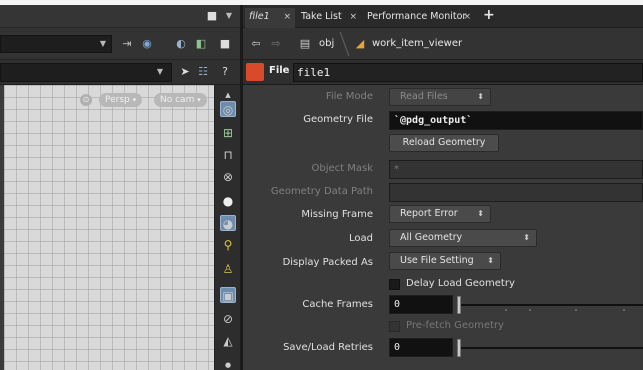 The image size is (643, 370). What do you see at coordinates (228, 201) in the screenshot?
I see `sphere-icon: ●` at bounding box center [228, 201].